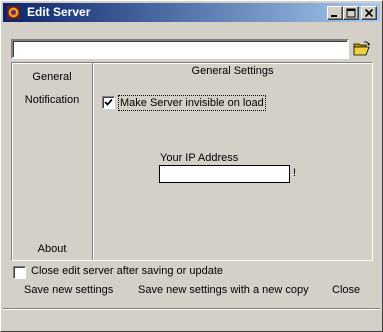 This screenshot has width=383, height=332. What do you see at coordinates (362, 49) in the screenshot?
I see `open-folder-icon` at bounding box center [362, 49].